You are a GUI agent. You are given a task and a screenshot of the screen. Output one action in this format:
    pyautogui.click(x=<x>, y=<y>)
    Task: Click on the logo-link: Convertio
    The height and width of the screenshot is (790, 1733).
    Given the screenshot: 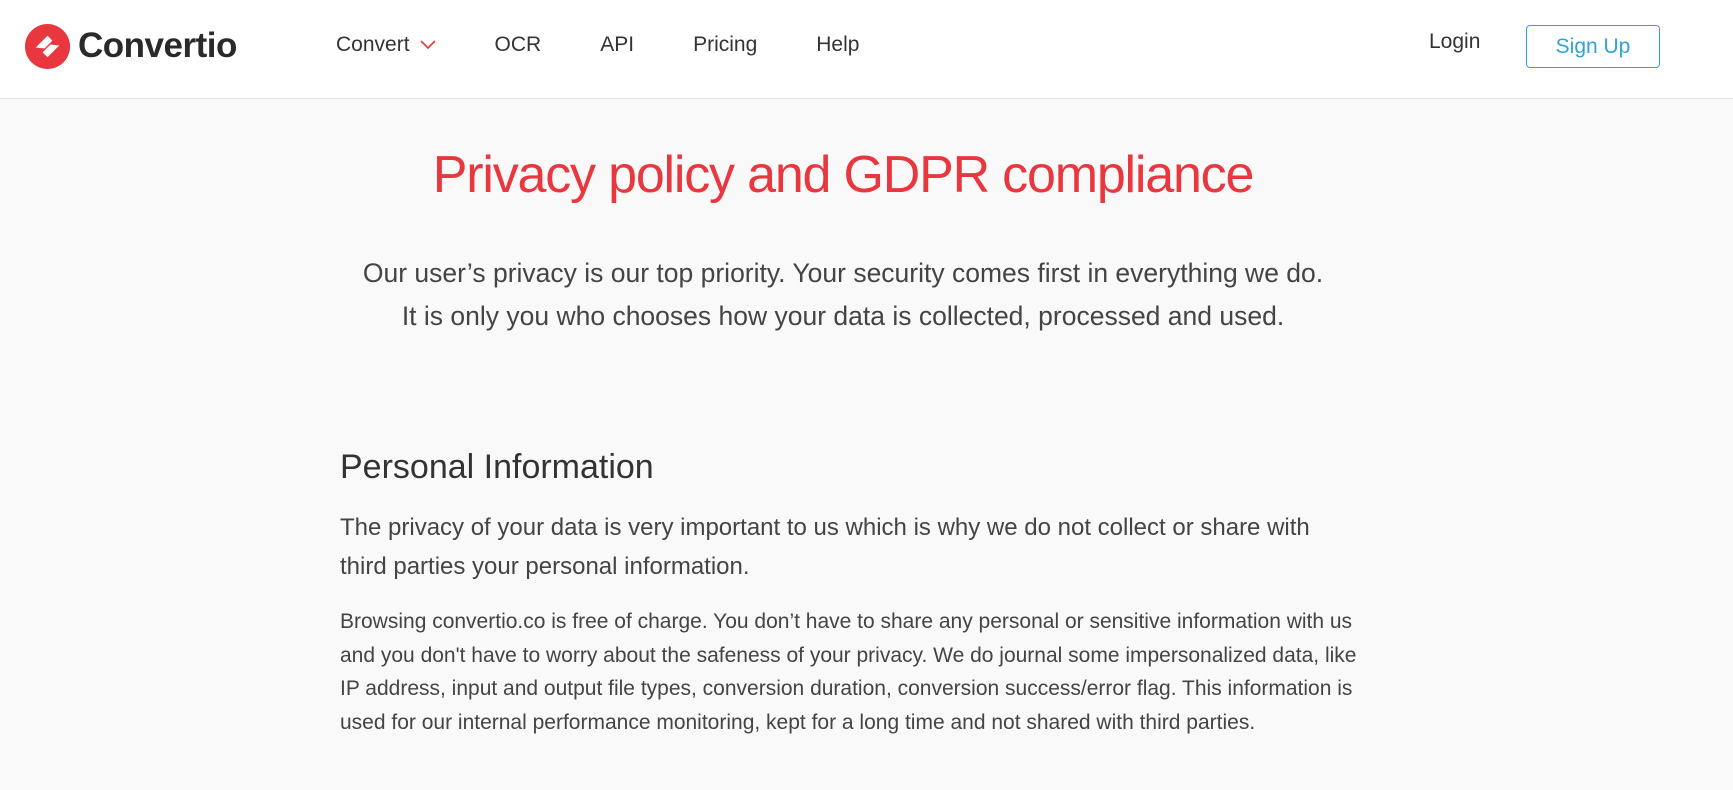 What is the action you would take?
    pyautogui.click(x=130, y=46)
    